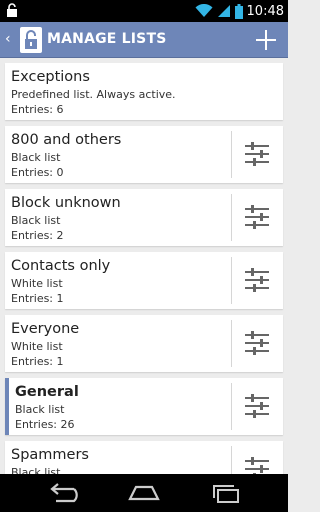  I want to click on list-item-contacts-only: Contacts only White list Entries: 1, so click(144, 280).